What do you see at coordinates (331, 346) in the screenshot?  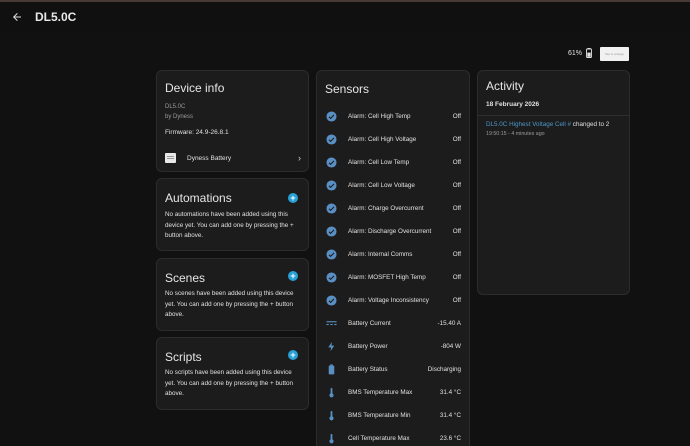 I see `flash-icon` at bounding box center [331, 346].